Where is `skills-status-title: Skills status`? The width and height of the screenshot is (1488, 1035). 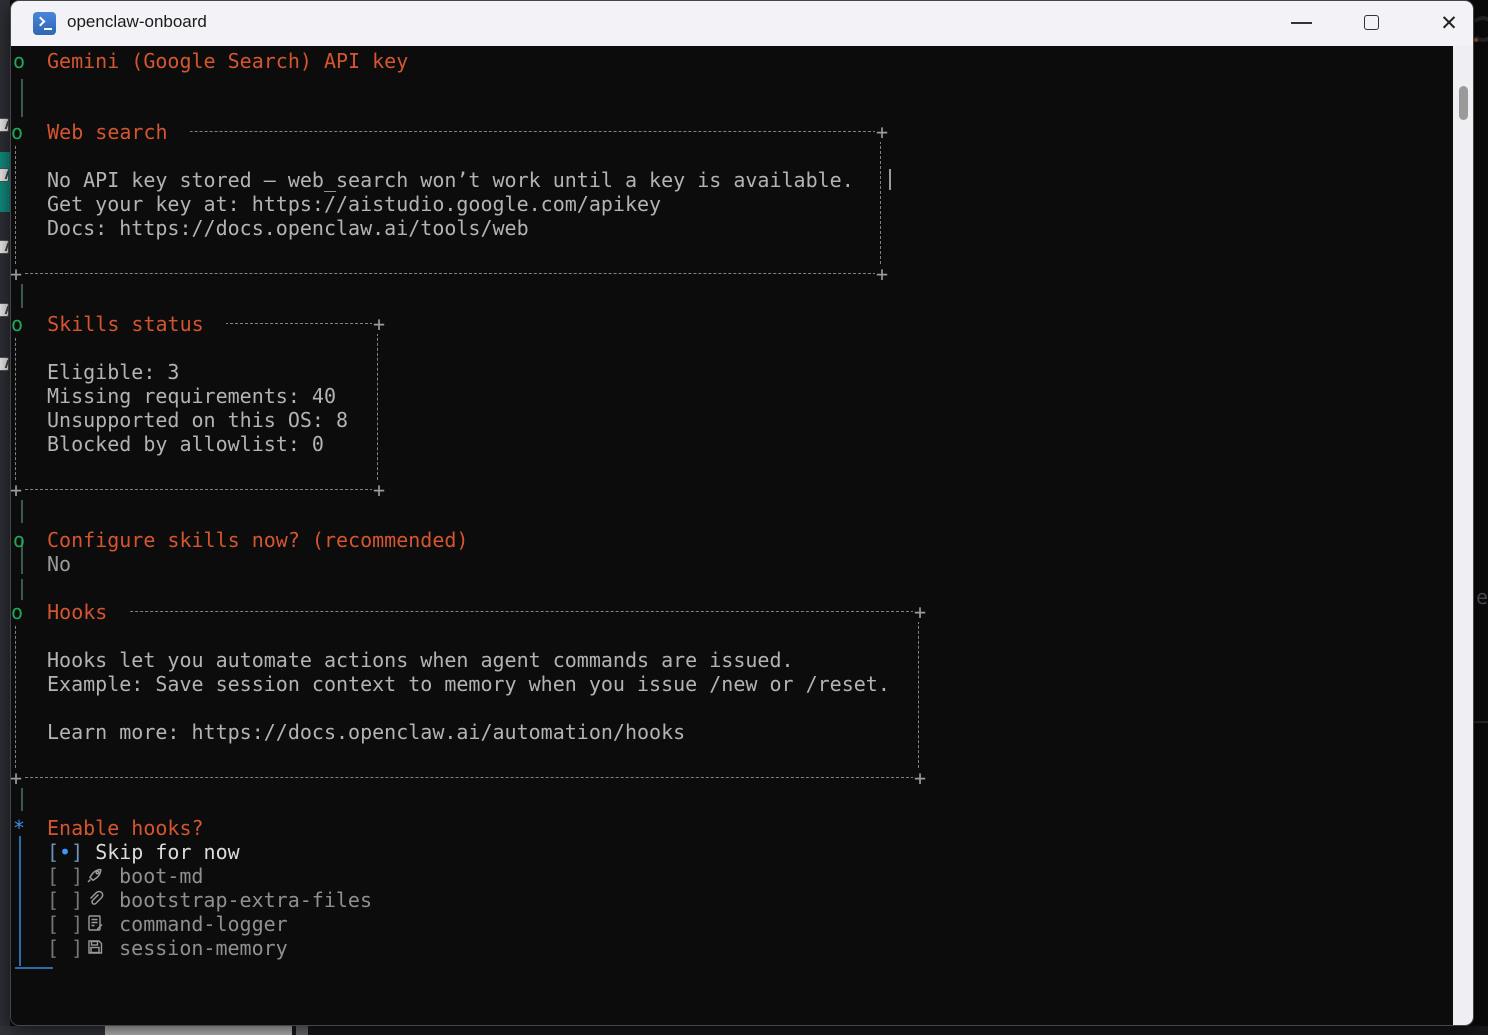
skills-status-title: Skills status is located at coordinates (125, 324).